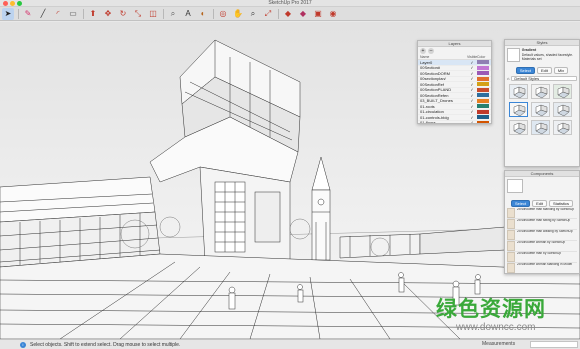 Image resolution: width=580 pixels, height=349 pixels. I want to click on component-list-item: 2d silhouette man walking by SketchUp, so click(542, 235).